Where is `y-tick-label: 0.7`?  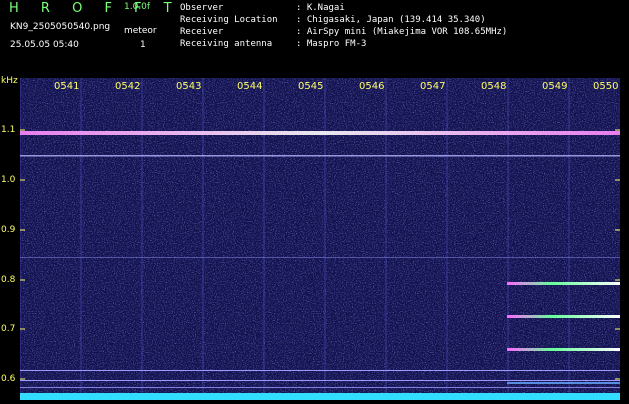 y-tick-label: 0.7 is located at coordinates (8, 329).